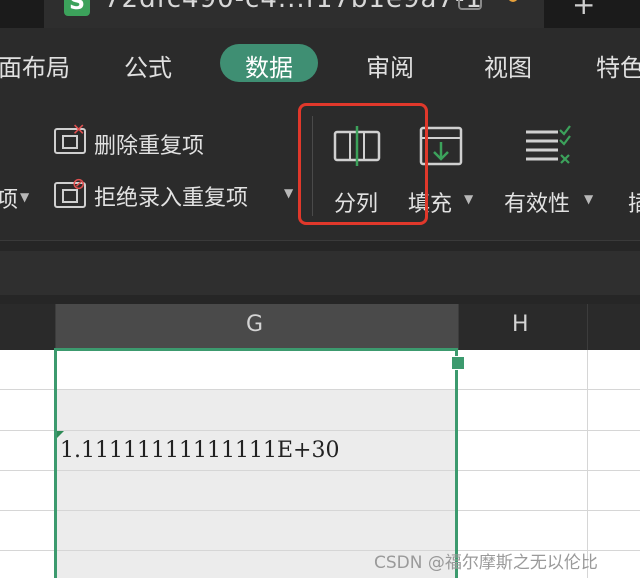  Describe the element at coordinates (293, 7) in the screenshot. I see `document-tab-title: 72dfc490-c4...f17b1e9a7-1` at that location.